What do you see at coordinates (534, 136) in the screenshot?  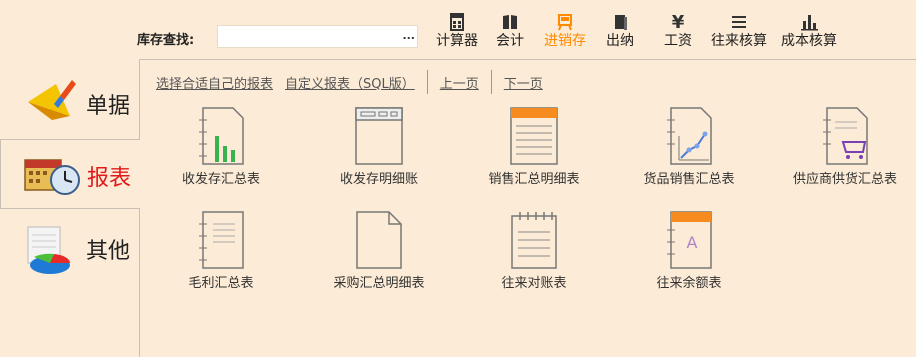 I see `orange-lined-report-icon` at bounding box center [534, 136].